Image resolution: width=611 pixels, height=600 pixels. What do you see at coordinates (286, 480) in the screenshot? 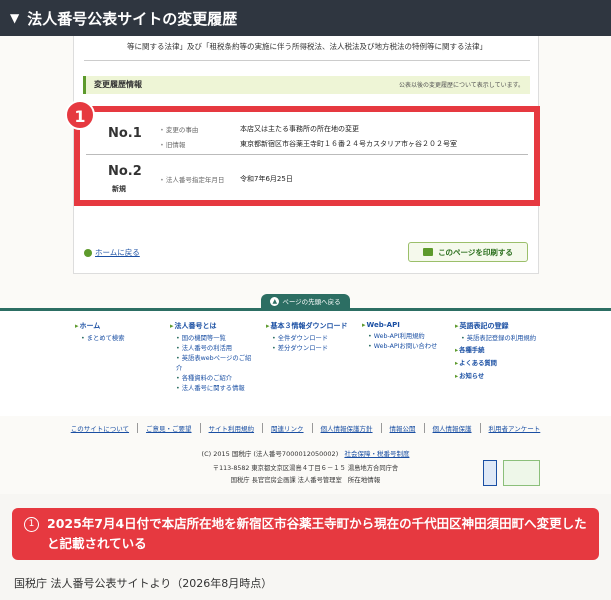
I see `office-name: 国税庁 長官官房企画課 法人番号管理室` at bounding box center [286, 480].